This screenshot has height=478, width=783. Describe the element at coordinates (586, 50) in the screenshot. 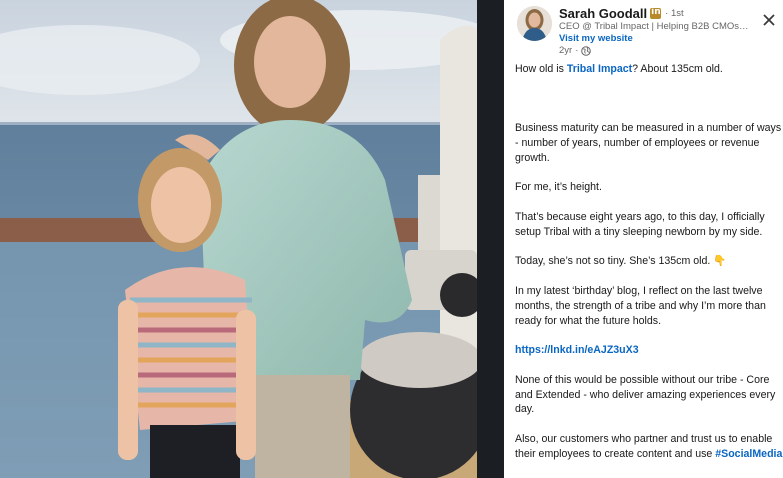

I see `globe-icon` at that location.